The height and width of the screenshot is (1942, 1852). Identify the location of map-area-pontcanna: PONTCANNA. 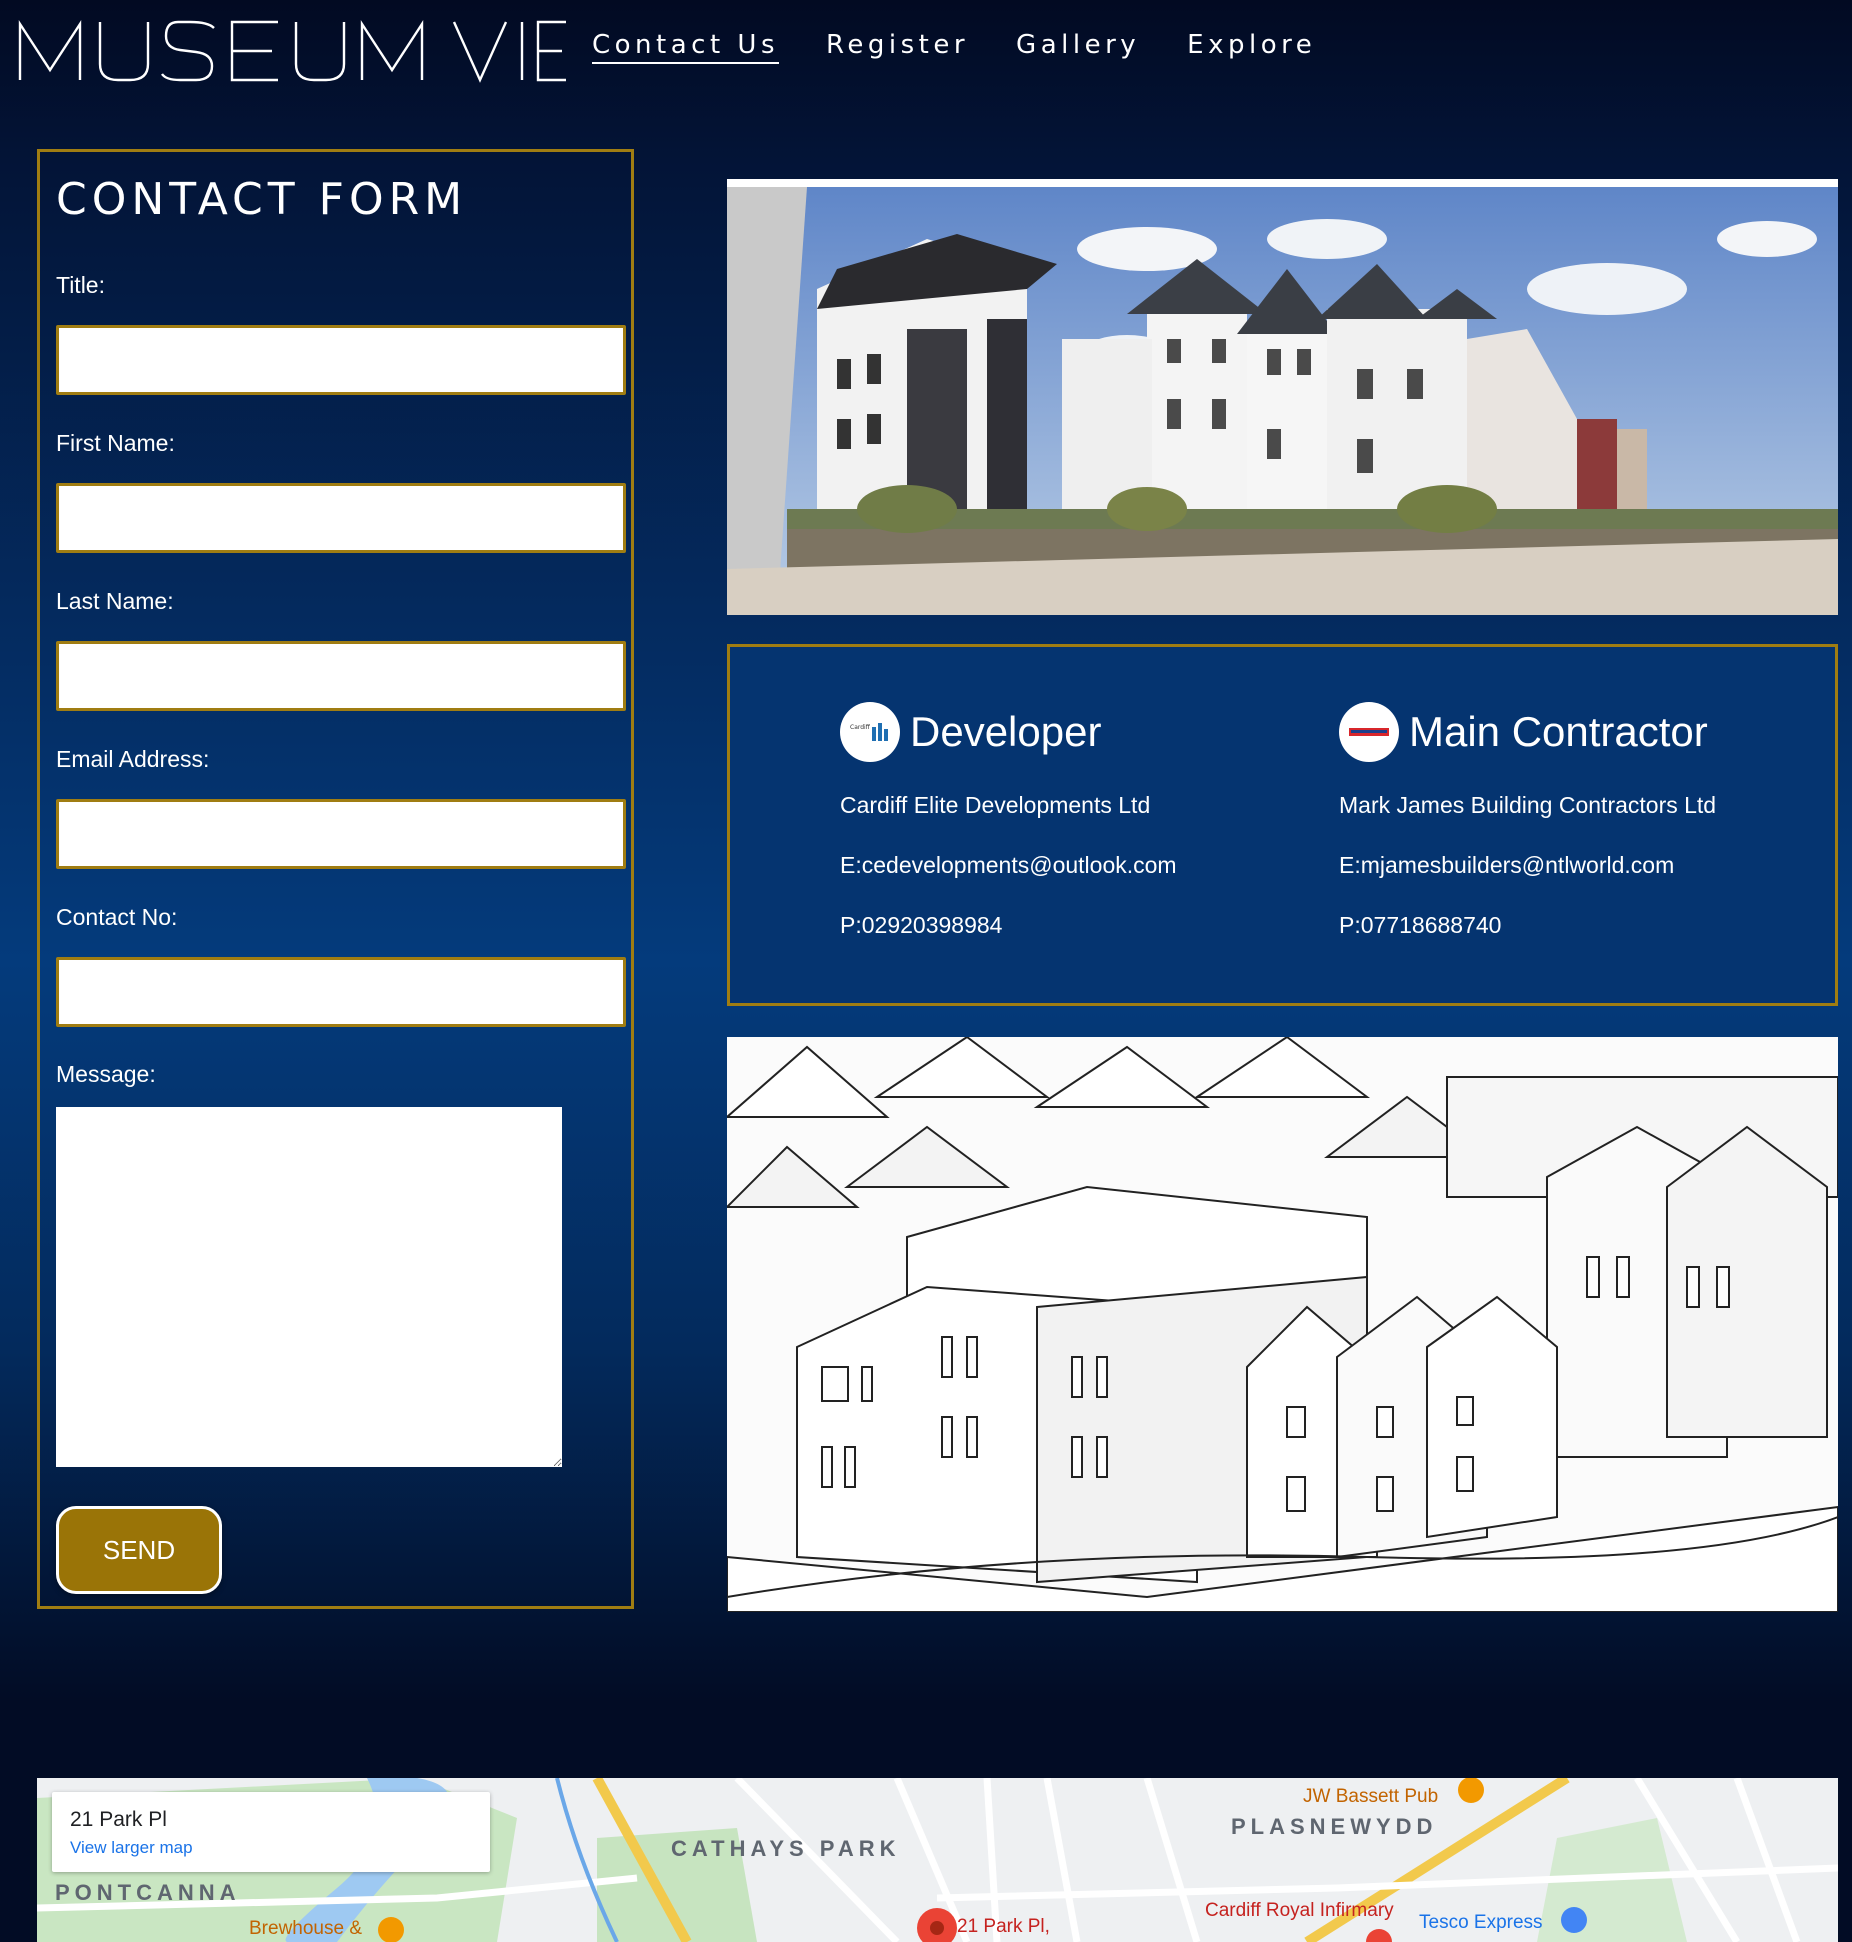
(148, 1892).